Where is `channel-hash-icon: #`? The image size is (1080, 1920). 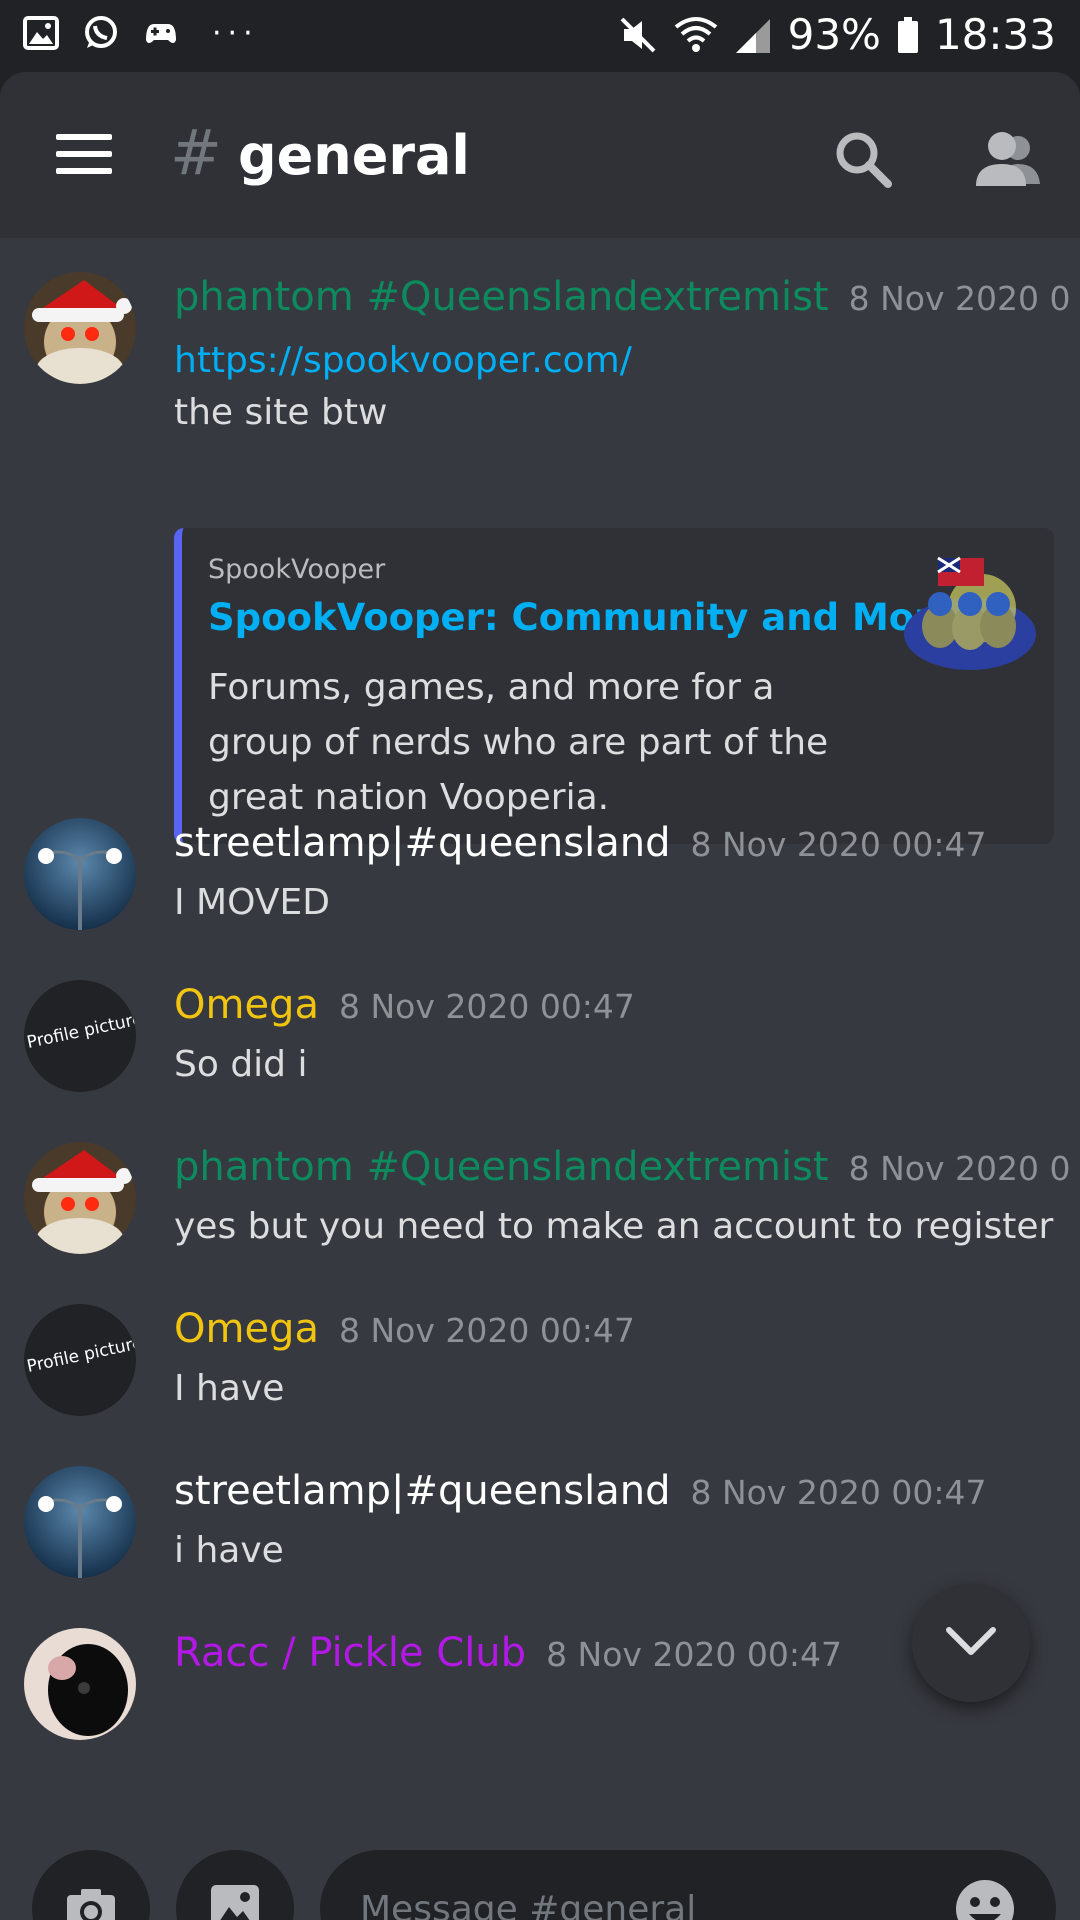
channel-hash-icon: # is located at coordinates (196, 152).